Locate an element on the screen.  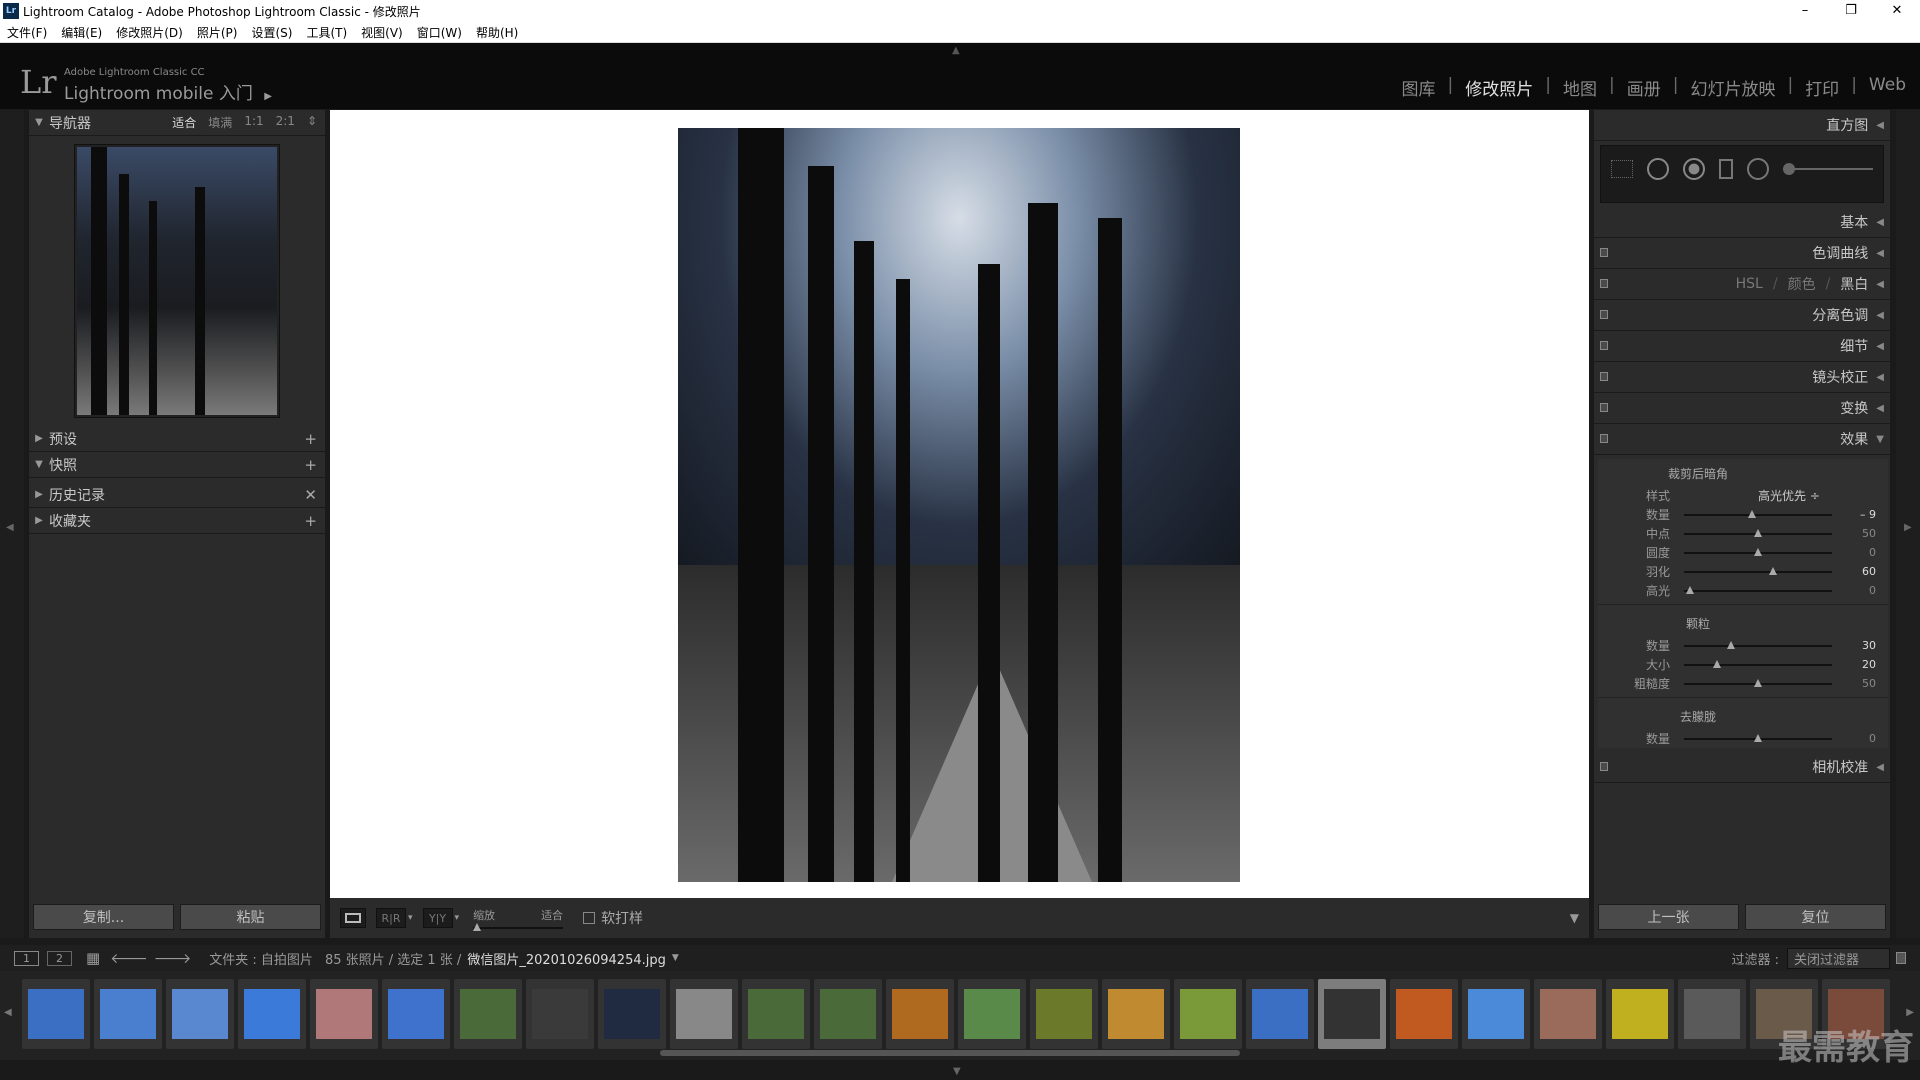
menu-tools: 工具(T) is located at coordinates (326, 32).